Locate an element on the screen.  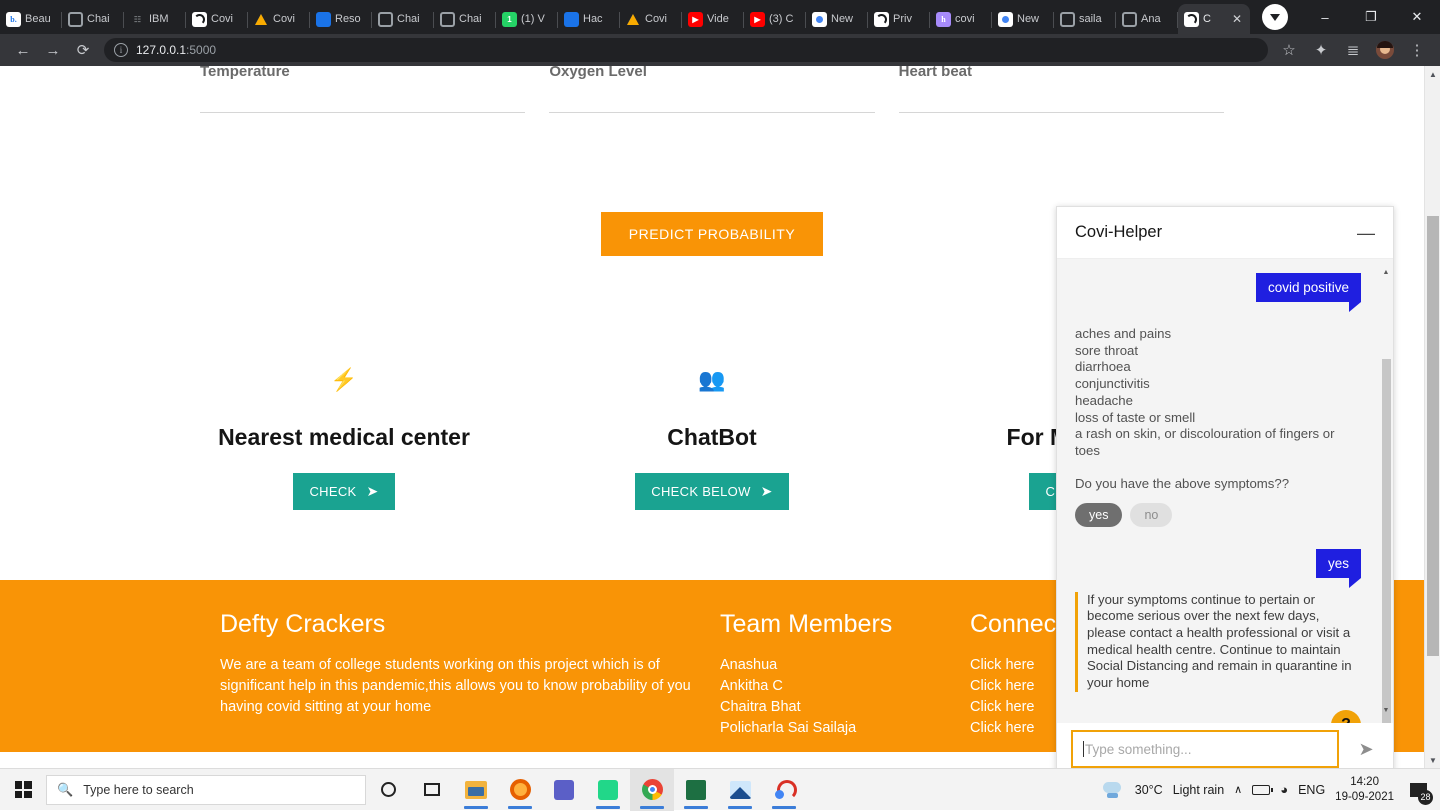
browser-tab: saila is located at coordinates (1085, 19).